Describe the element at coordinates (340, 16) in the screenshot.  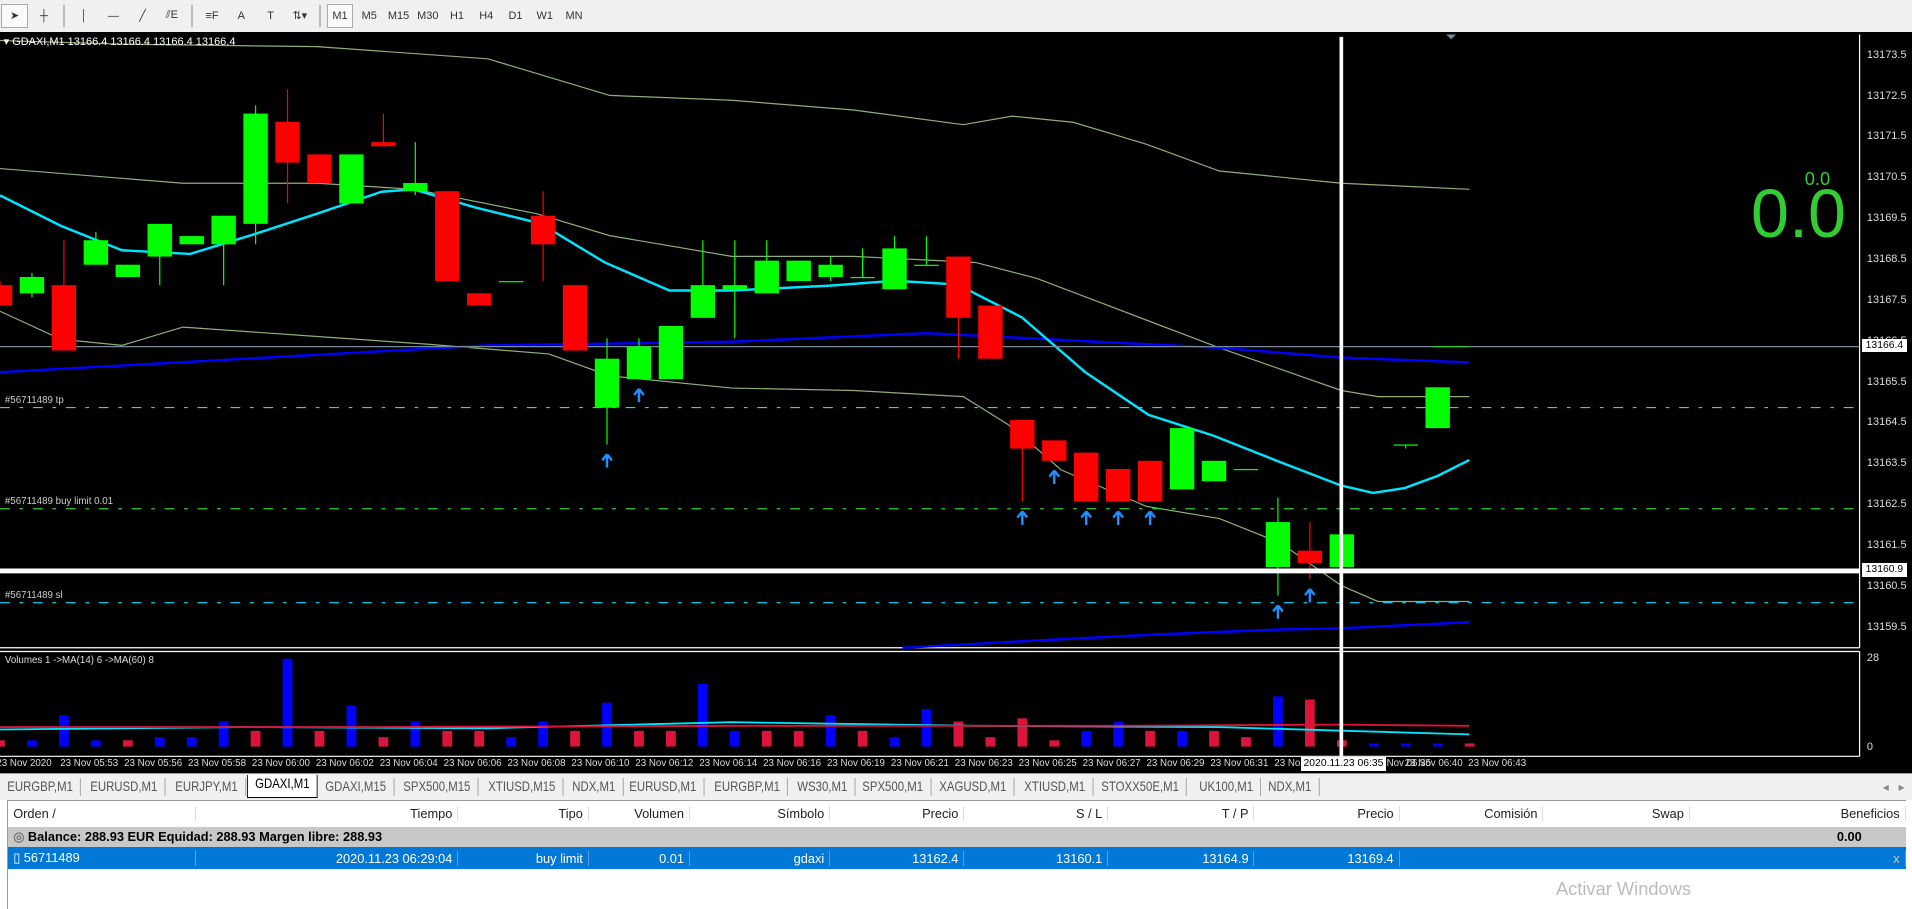
I see `period-m1-button: M1` at that location.